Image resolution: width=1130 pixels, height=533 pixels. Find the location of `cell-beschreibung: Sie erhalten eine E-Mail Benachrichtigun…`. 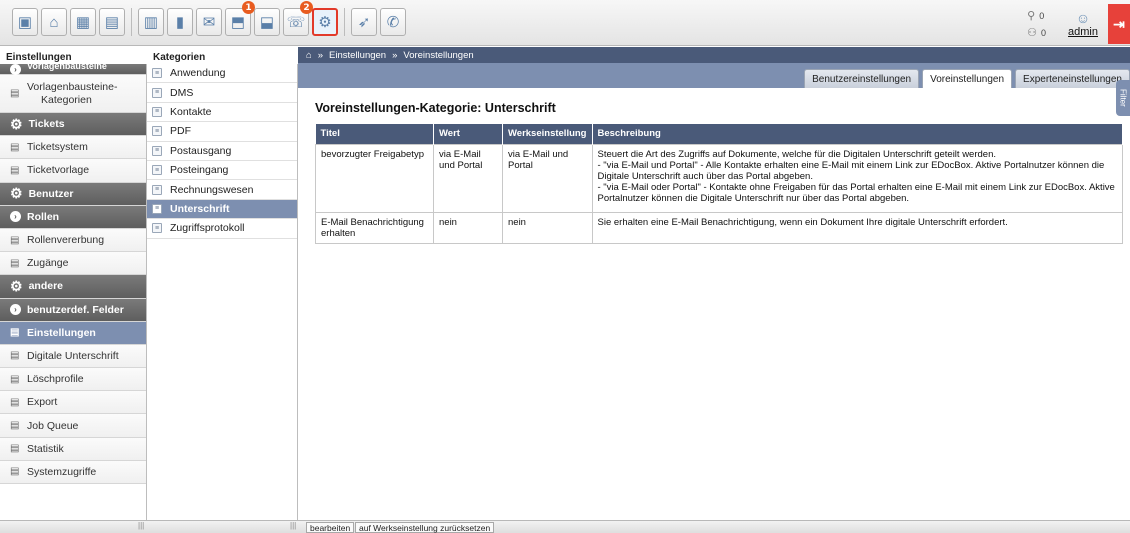

cell-beschreibung: Sie erhalten eine E-Mail Benachrichtigun… is located at coordinates (857, 227).